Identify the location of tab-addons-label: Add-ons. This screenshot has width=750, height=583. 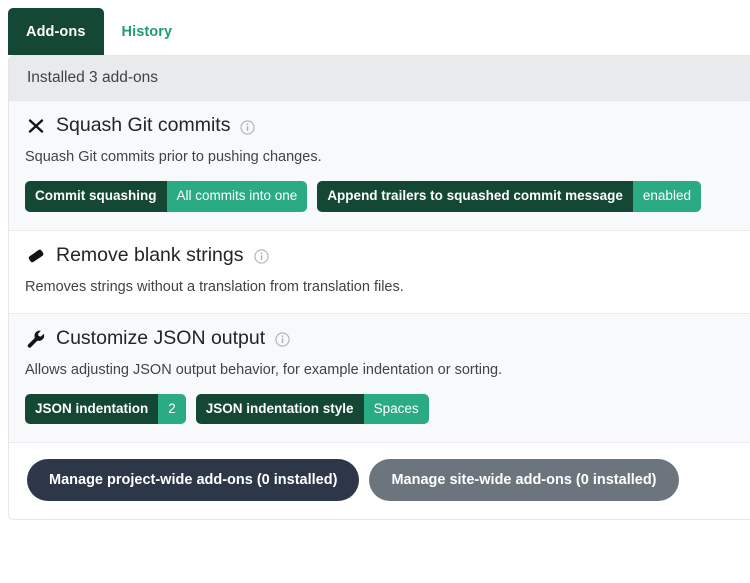
(56, 31).